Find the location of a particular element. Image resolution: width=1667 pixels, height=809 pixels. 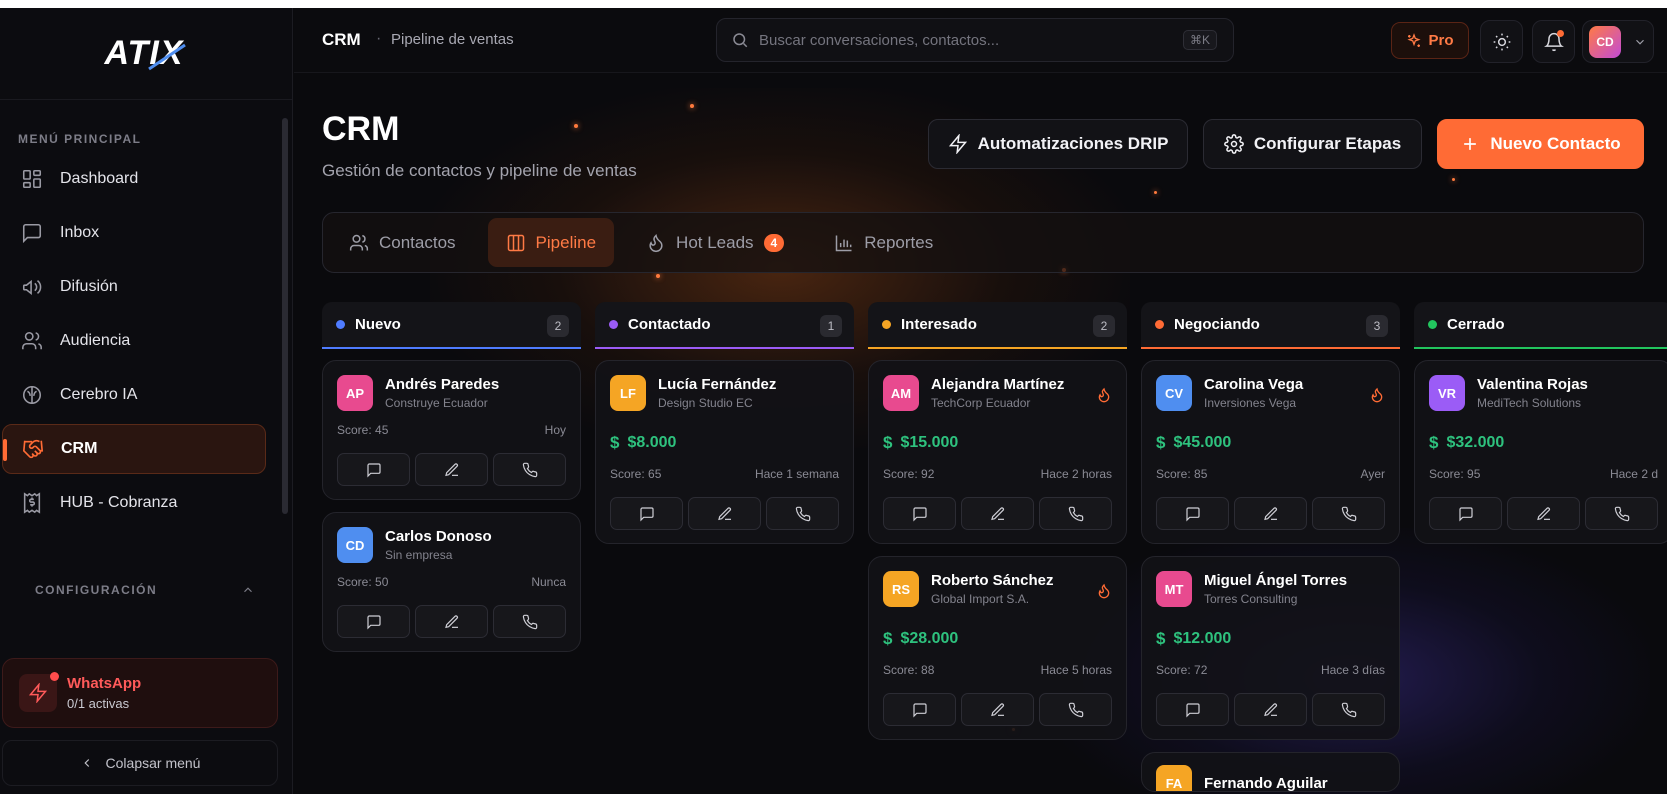

tab-contactos: Contactos is located at coordinates (402, 242).